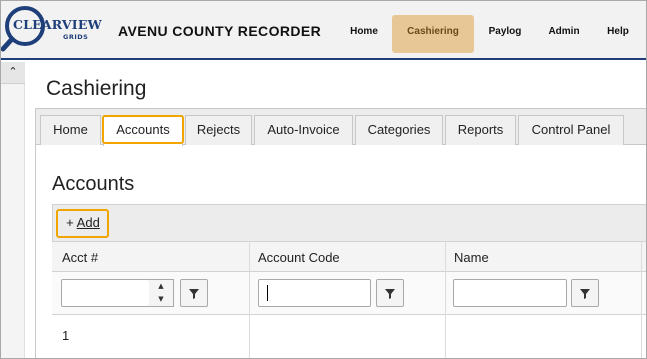 This screenshot has width=647, height=359. Describe the element at coordinates (220, 31) in the screenshot. I see `app-title: AVENU COUNTY RECORDER` at that location.